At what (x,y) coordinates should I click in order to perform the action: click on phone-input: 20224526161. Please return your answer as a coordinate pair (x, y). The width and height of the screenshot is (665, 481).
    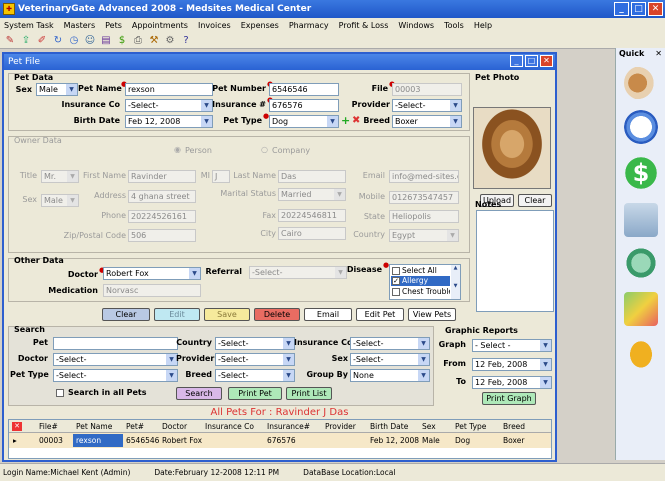
    Looking at the image, I should click on (162, 216).